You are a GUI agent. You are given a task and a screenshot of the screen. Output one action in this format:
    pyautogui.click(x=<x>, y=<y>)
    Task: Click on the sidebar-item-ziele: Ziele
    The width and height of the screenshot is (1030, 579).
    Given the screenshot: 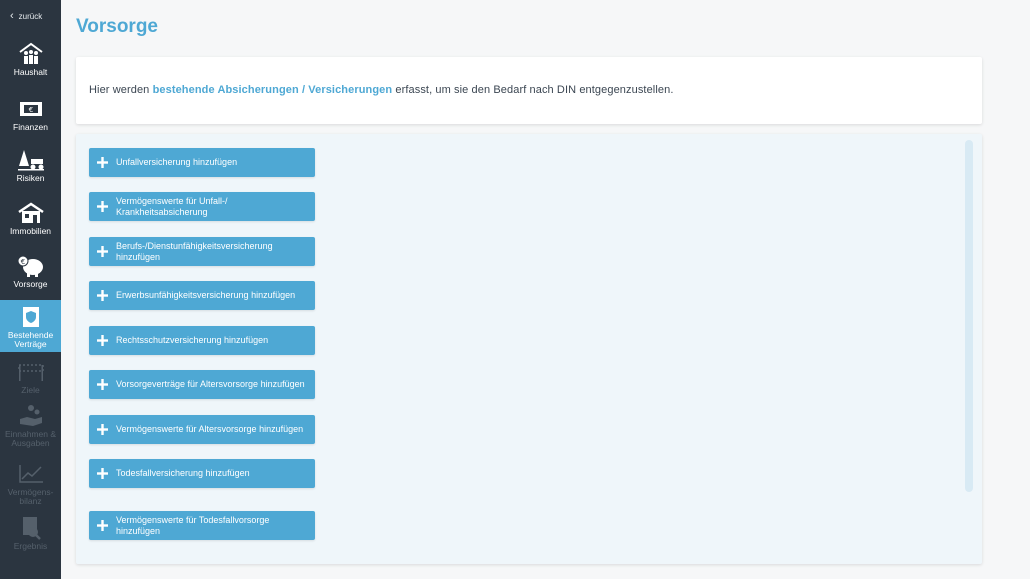 What is the action you would take?
    pyautogui.click(x=30, y=378)
    